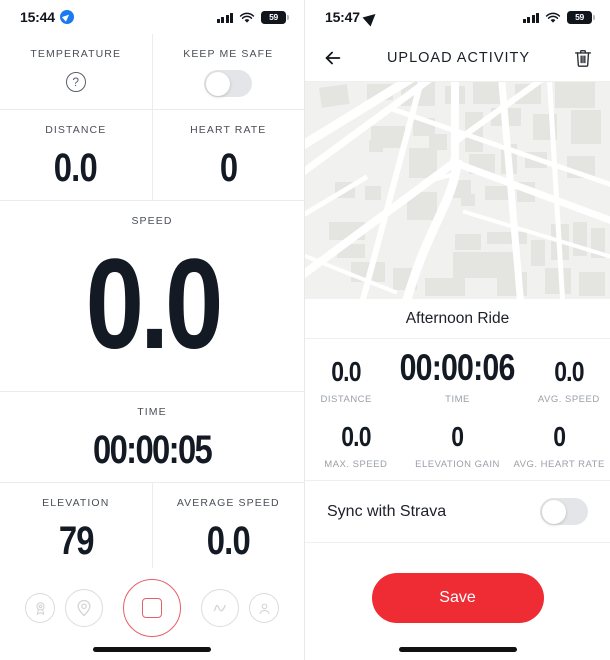  Describe the element at coordinates (228, 503) in the screenshot. I see `metric-label: AVERAGE SPEED` at that location.